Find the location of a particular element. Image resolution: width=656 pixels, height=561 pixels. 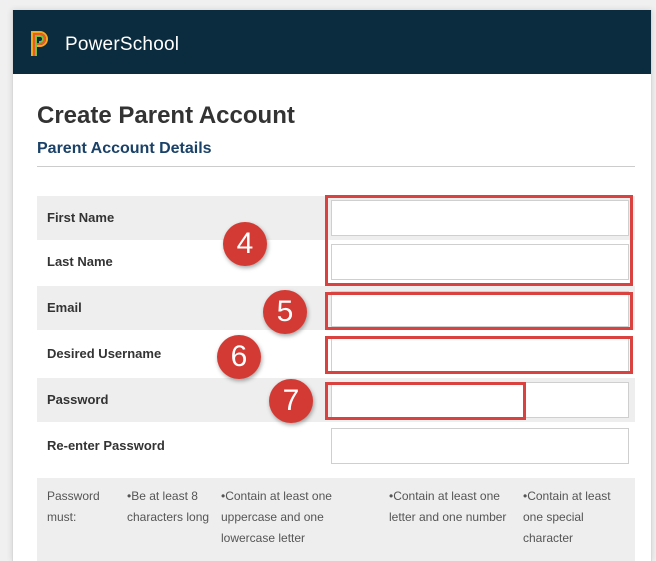

email-label: Email is located at coordinates (64, 307).